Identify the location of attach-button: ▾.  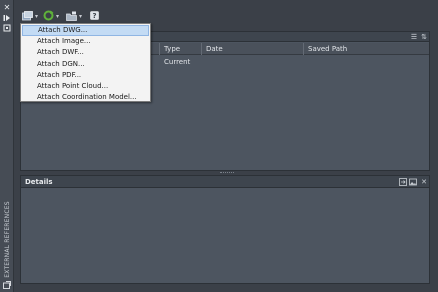
(30, 16).